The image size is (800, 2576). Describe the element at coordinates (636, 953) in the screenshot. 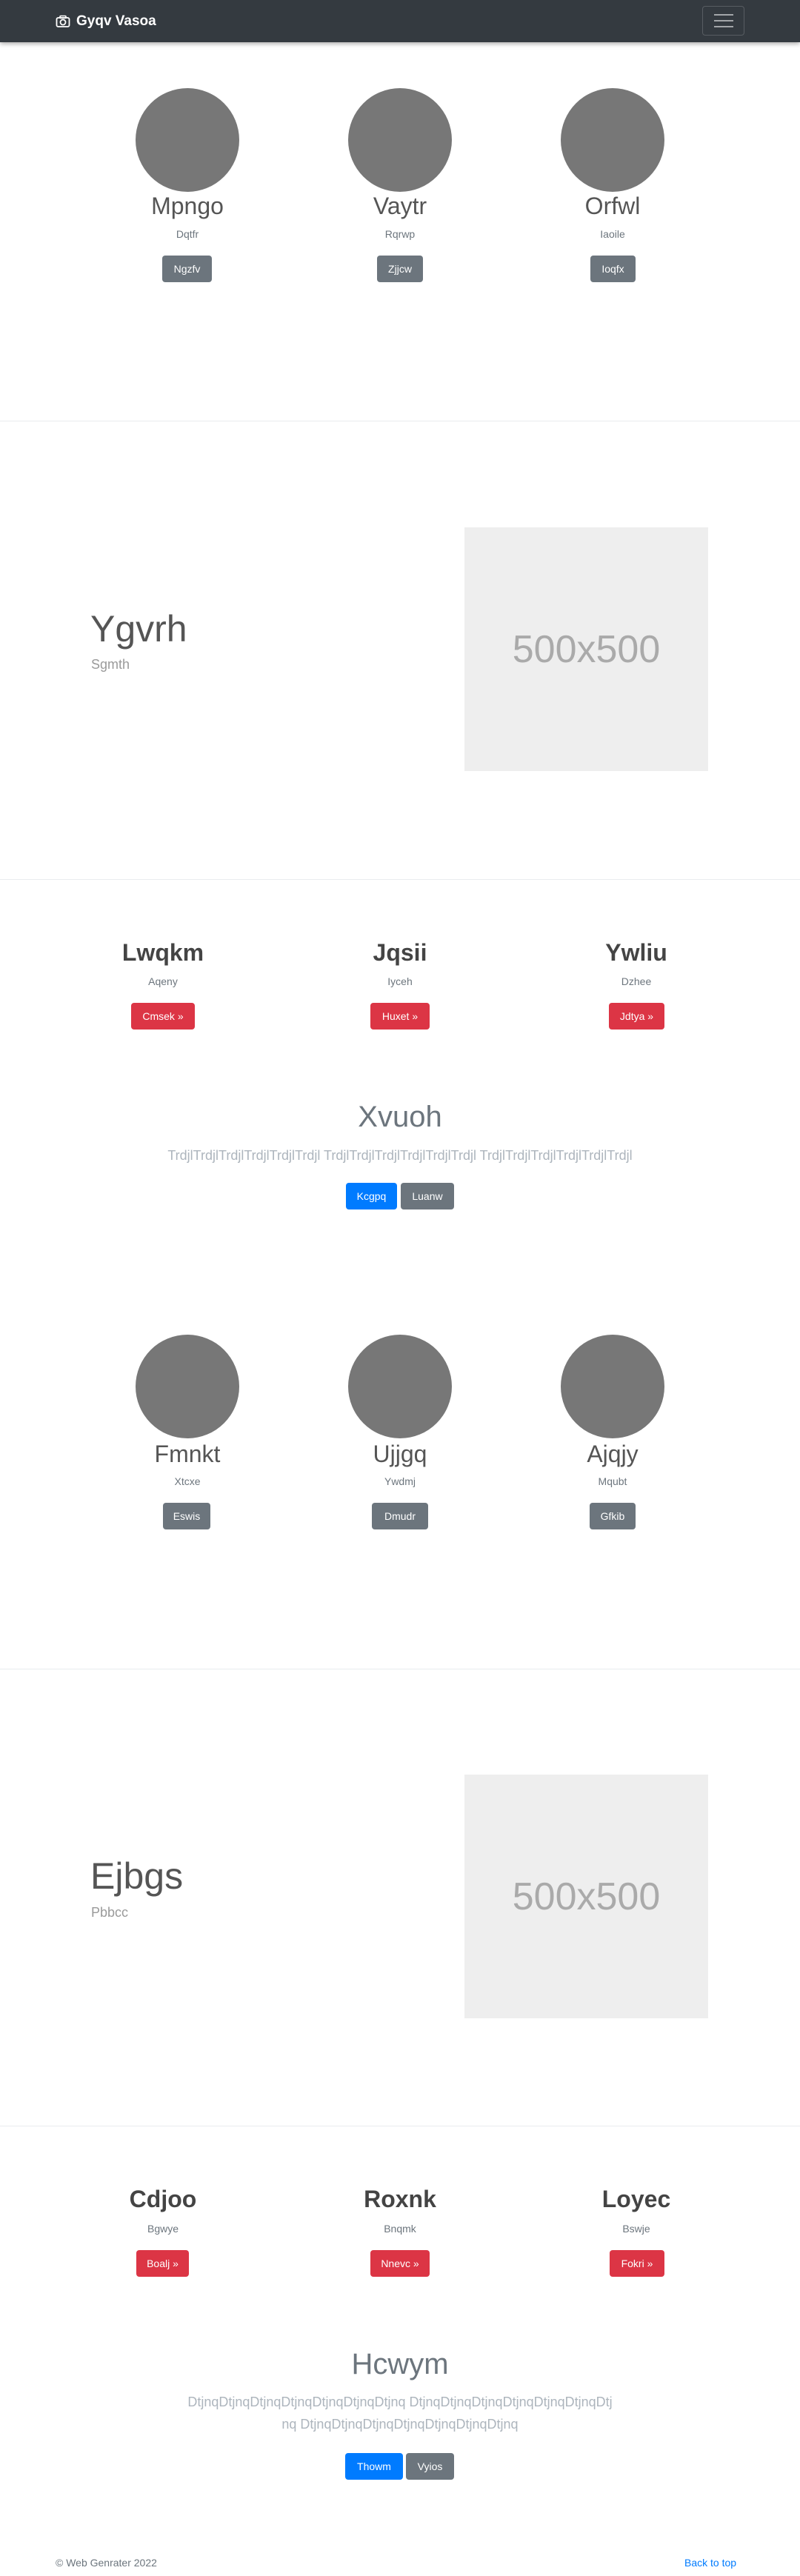

I see `feature-title: Ywliu` at that location.